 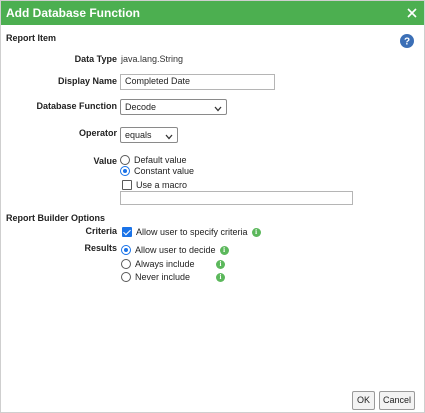 I want to click on value-default-label: Default value, so click(x=160, y=160).